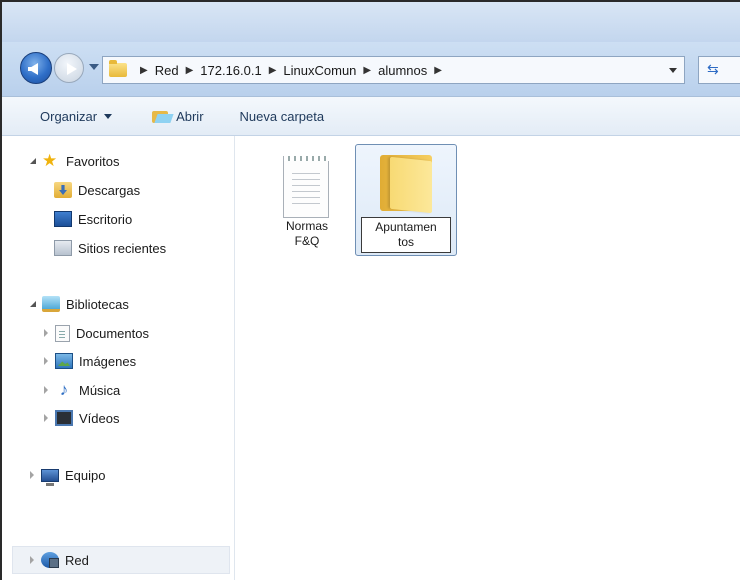 The image size is (740, 580). What do you see at coordinates (94, 67) in the screenshot?
I see `recent-pages-dropdown` at bounding box center [94, 67].